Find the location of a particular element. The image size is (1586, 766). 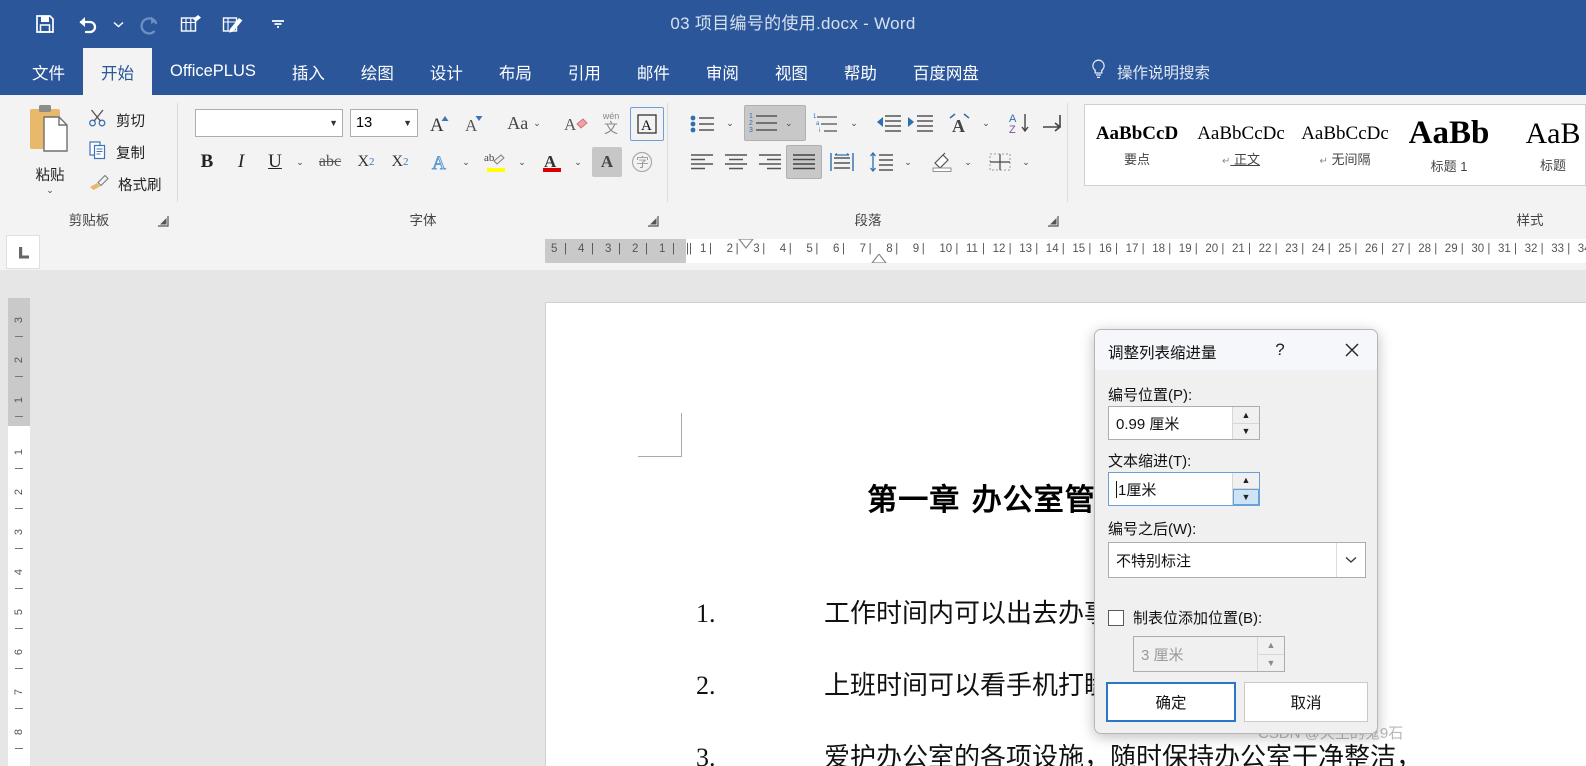

asian-layout-dropdown-caret: ⌄ is located at coordinates (986, 123).